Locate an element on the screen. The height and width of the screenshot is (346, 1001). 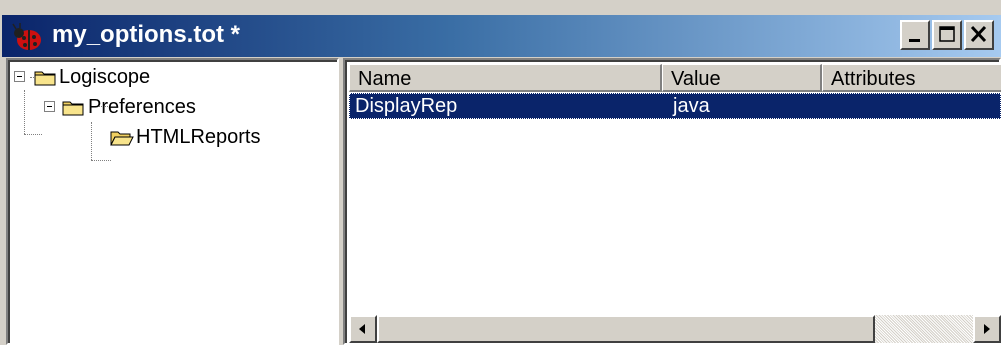
column-header-value: Value is located at coordinates (742, 78).